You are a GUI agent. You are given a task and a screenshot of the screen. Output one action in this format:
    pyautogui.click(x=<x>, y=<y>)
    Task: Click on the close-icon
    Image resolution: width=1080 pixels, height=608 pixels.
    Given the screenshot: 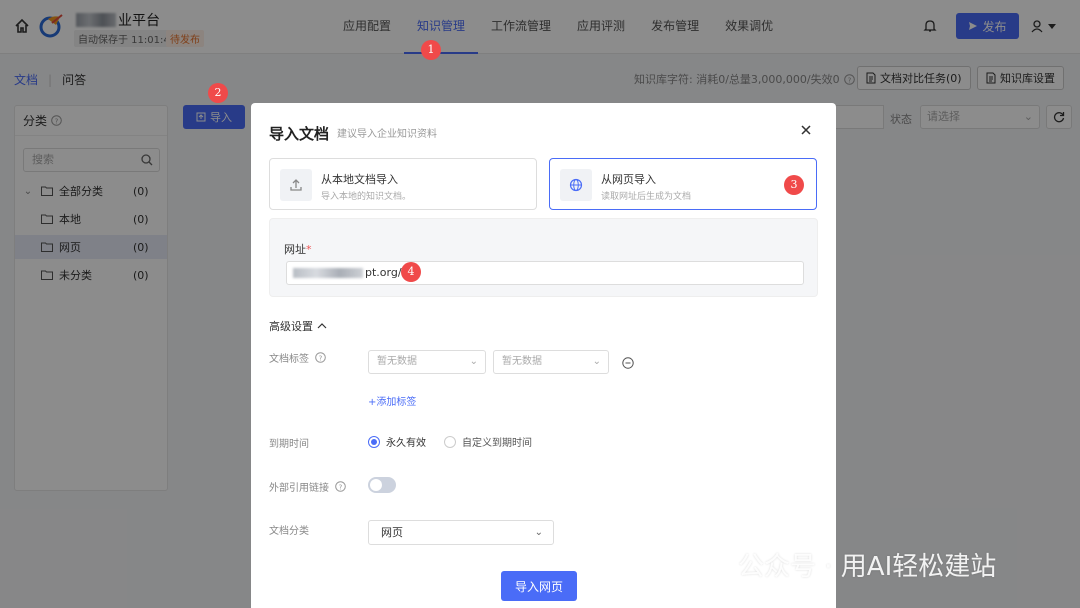 What is the action you would take?
    pyautogui.click(x=806, y=130)
    